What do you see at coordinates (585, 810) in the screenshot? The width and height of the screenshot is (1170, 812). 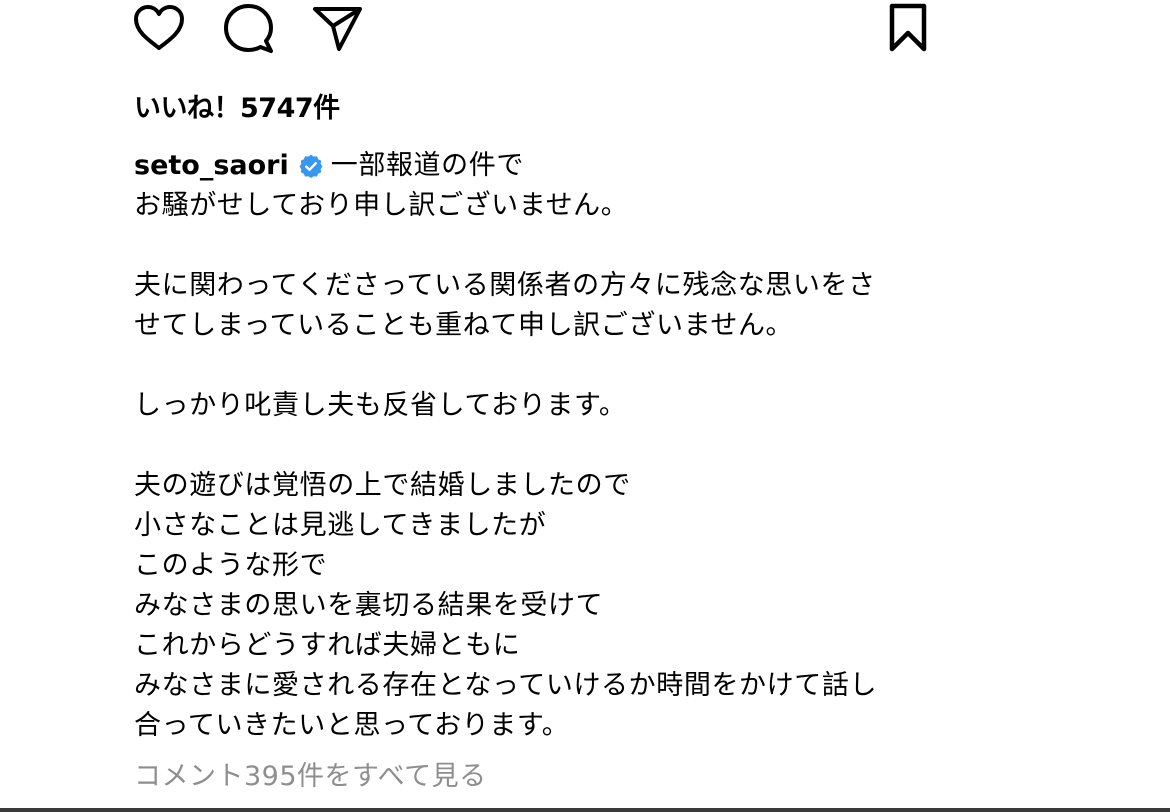 I see `divider` at bounding box center [585, 810].